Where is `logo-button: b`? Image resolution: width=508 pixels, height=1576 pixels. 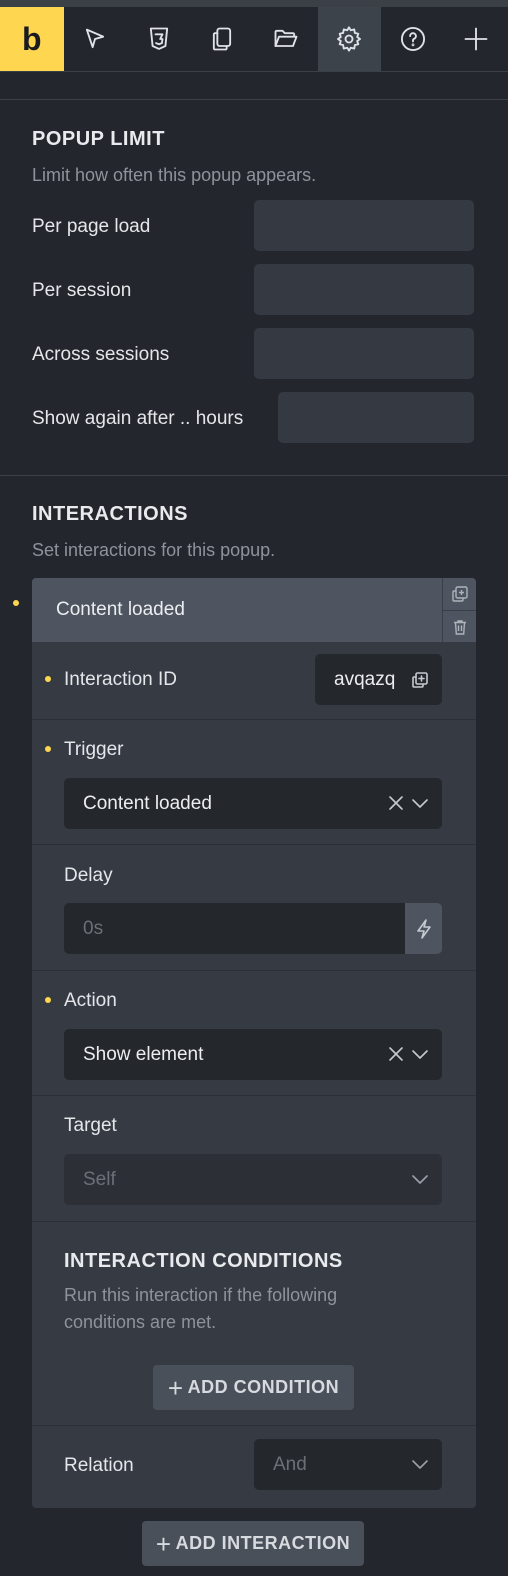 logo-button: b is located at coordinates (32, 39).